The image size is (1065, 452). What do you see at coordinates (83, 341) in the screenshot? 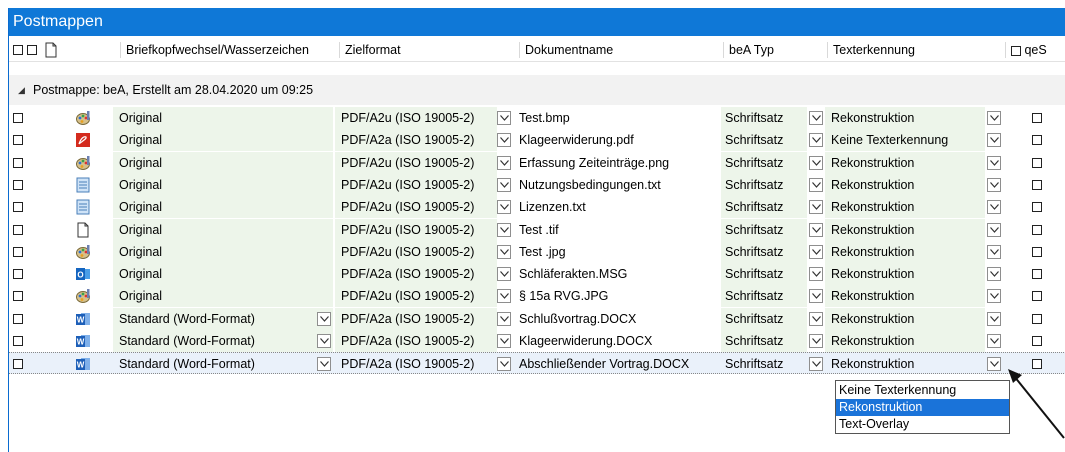
I see `word-icon: W` at bounding box center [83, 341].